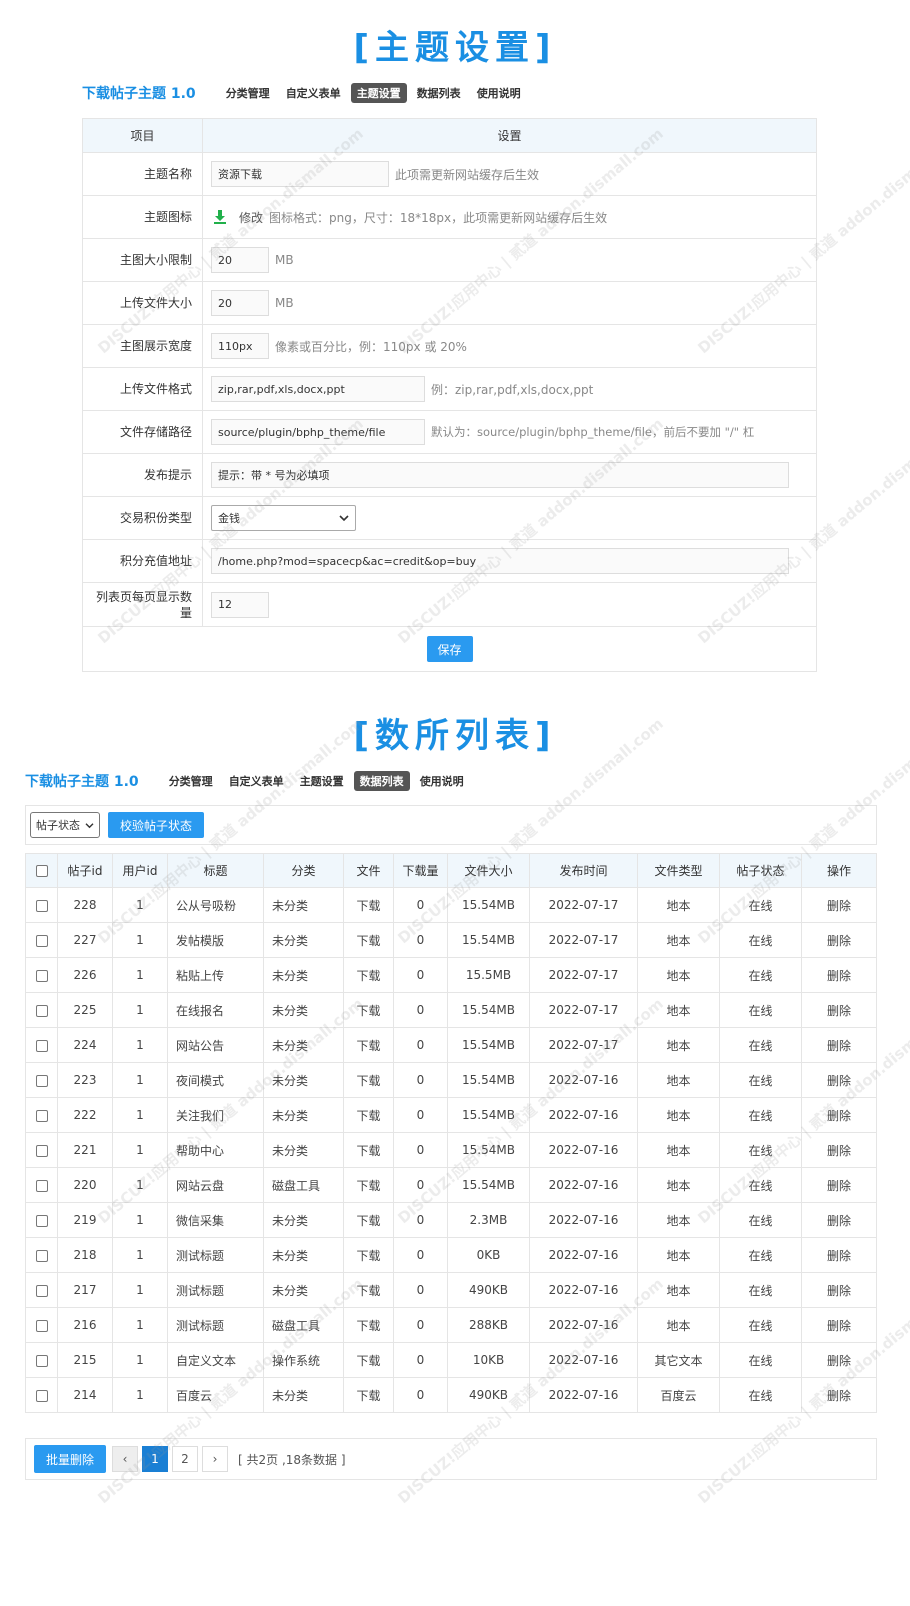 The width and height of the screenshot is (910, 1606). I want to click on prev-page-button: ‹, so click(125, 1459).